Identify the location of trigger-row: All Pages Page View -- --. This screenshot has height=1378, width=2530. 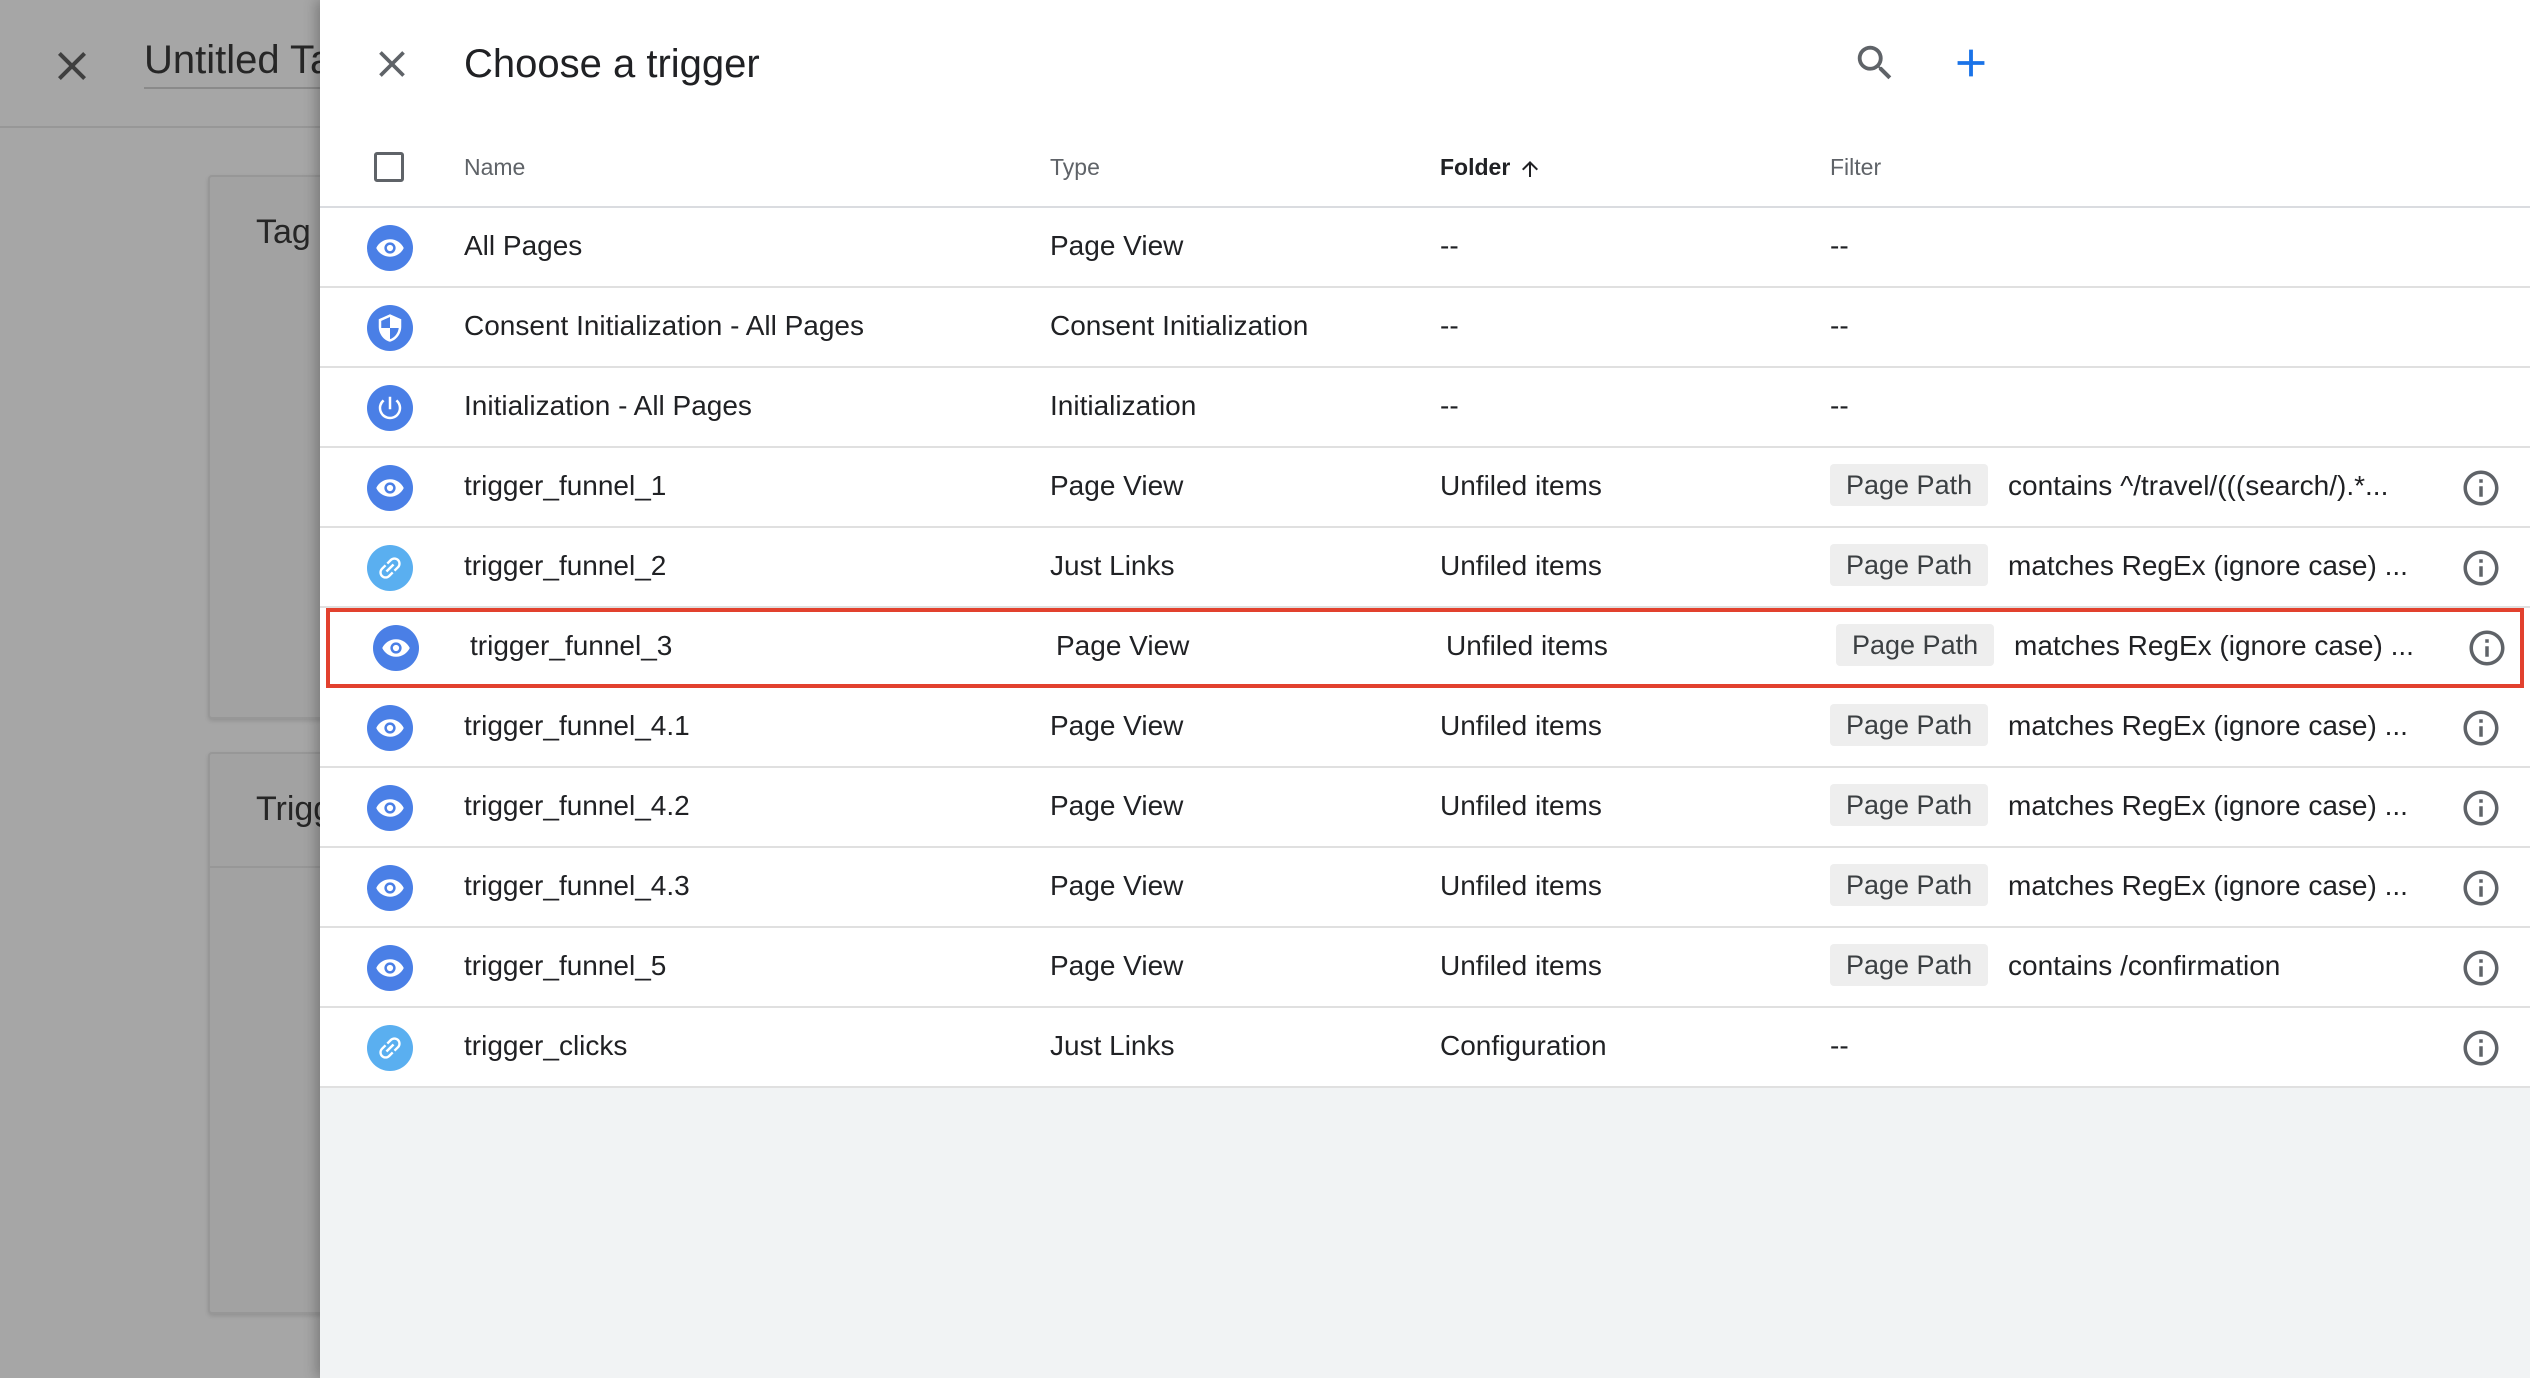
(1425, 248).